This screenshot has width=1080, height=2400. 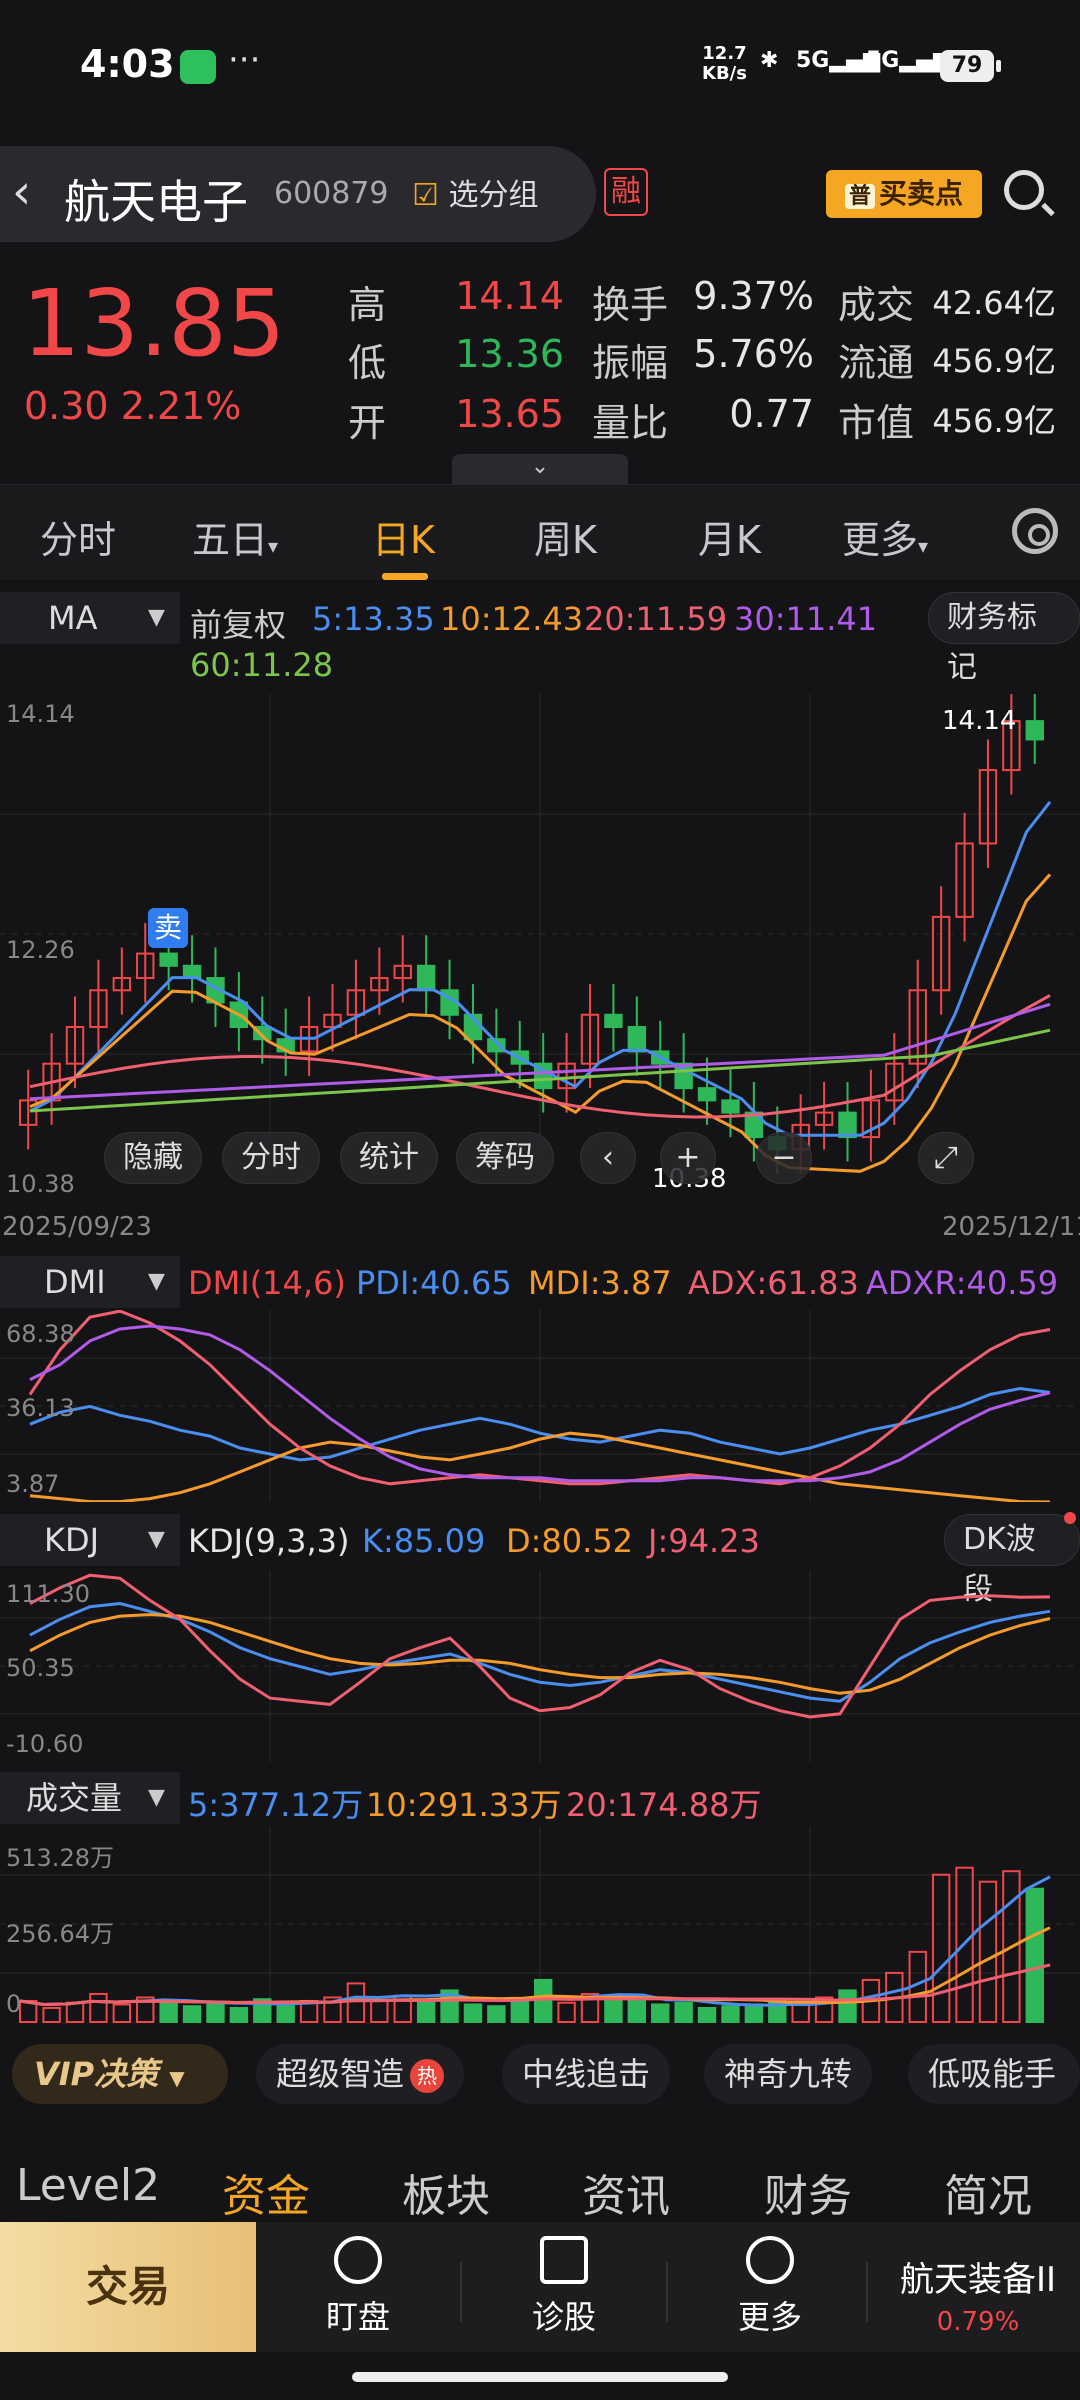 I want to click on dock-divider, so click(x=667, y=2292).